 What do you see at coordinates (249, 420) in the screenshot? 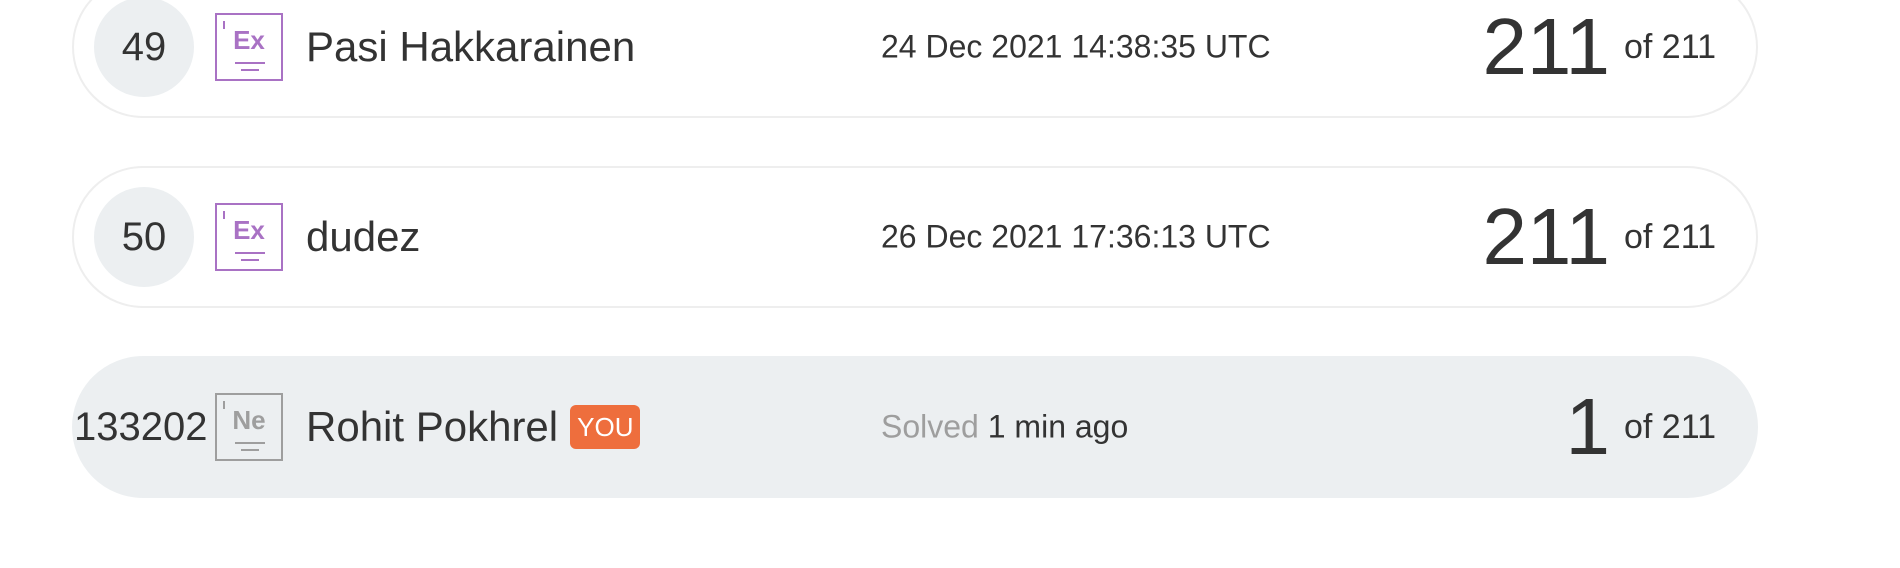
I see `level-symbol: Ne` at bounding box center [249, 420].